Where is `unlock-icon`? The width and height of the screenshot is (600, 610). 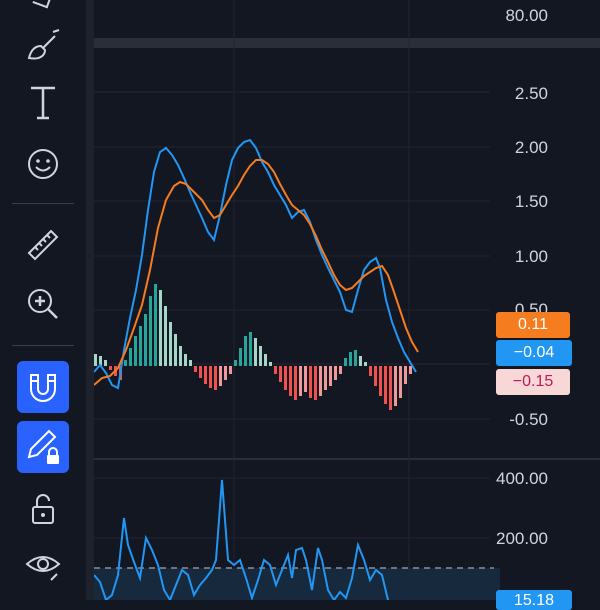 unlock-icon is located at coordinates (43, 509).